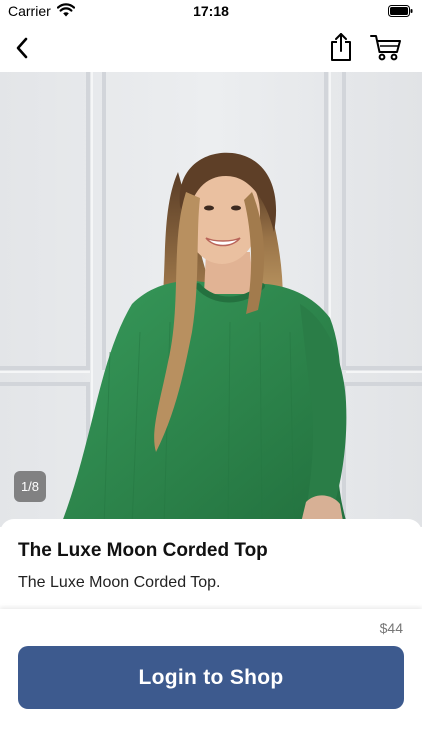 This screenshot has width=422, height=750. I want to click on chevron-left-icon, so click(22, 48).